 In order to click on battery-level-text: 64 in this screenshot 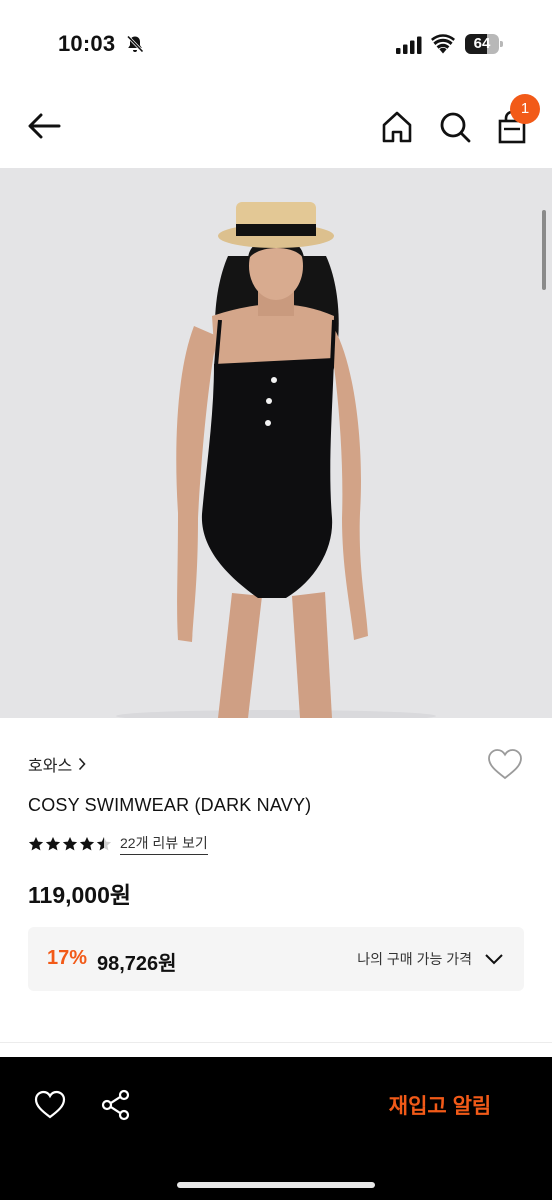, I will do `click(482, 43)`.